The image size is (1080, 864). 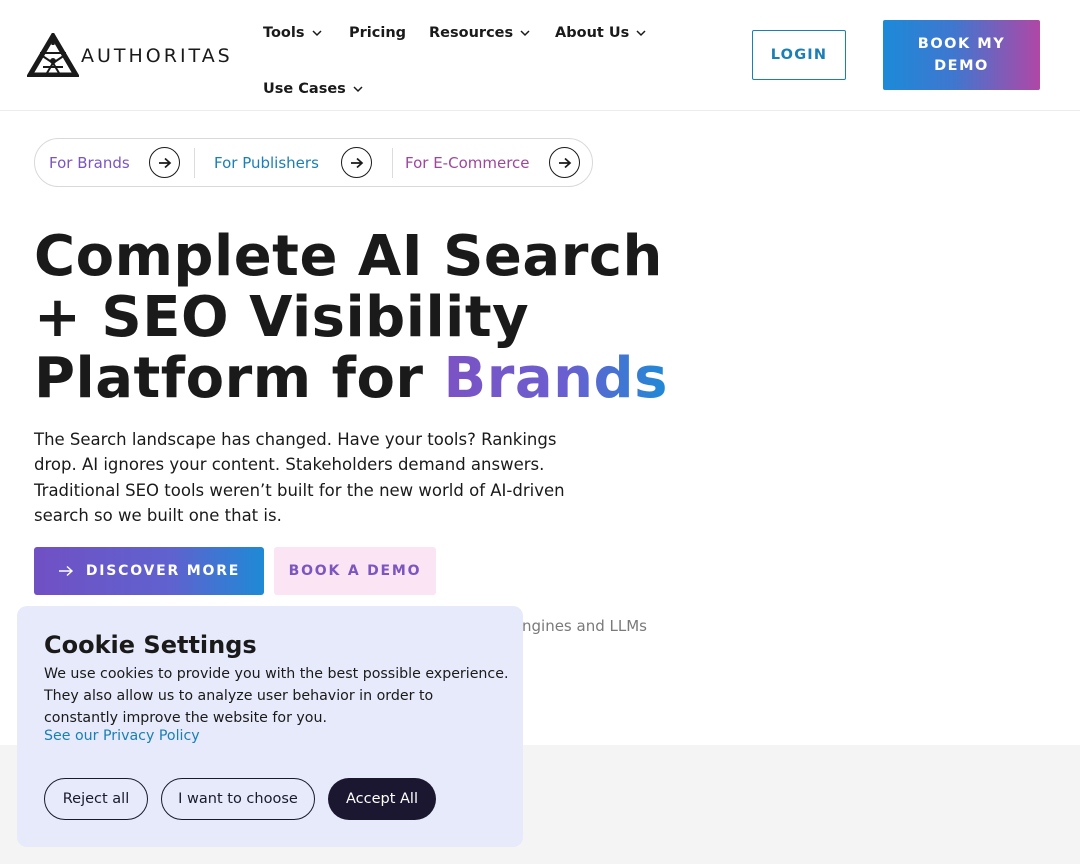 What do you see at coordinates (348, 256) in the screenshot?
I see `hero-title-line1: Complete AI Search` at bounding box center [348, 256].